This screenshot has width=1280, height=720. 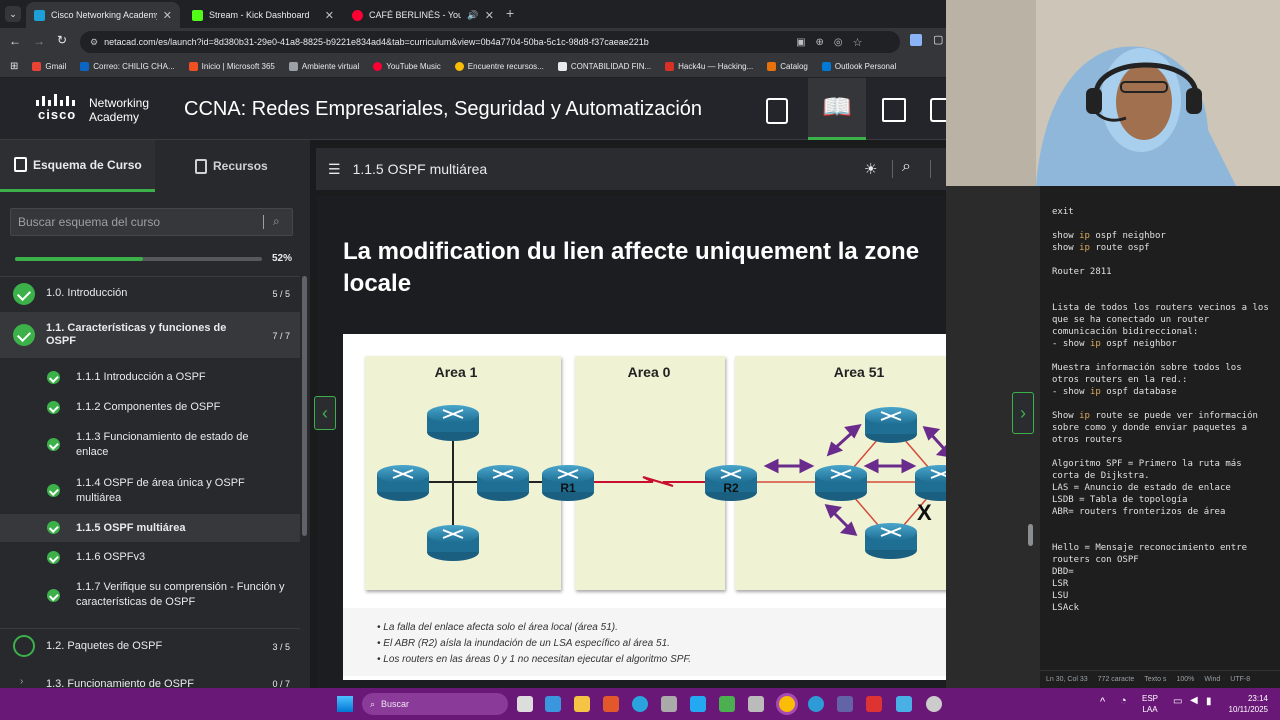 I want to click on catalog-icon, so click(x=772, y=66).